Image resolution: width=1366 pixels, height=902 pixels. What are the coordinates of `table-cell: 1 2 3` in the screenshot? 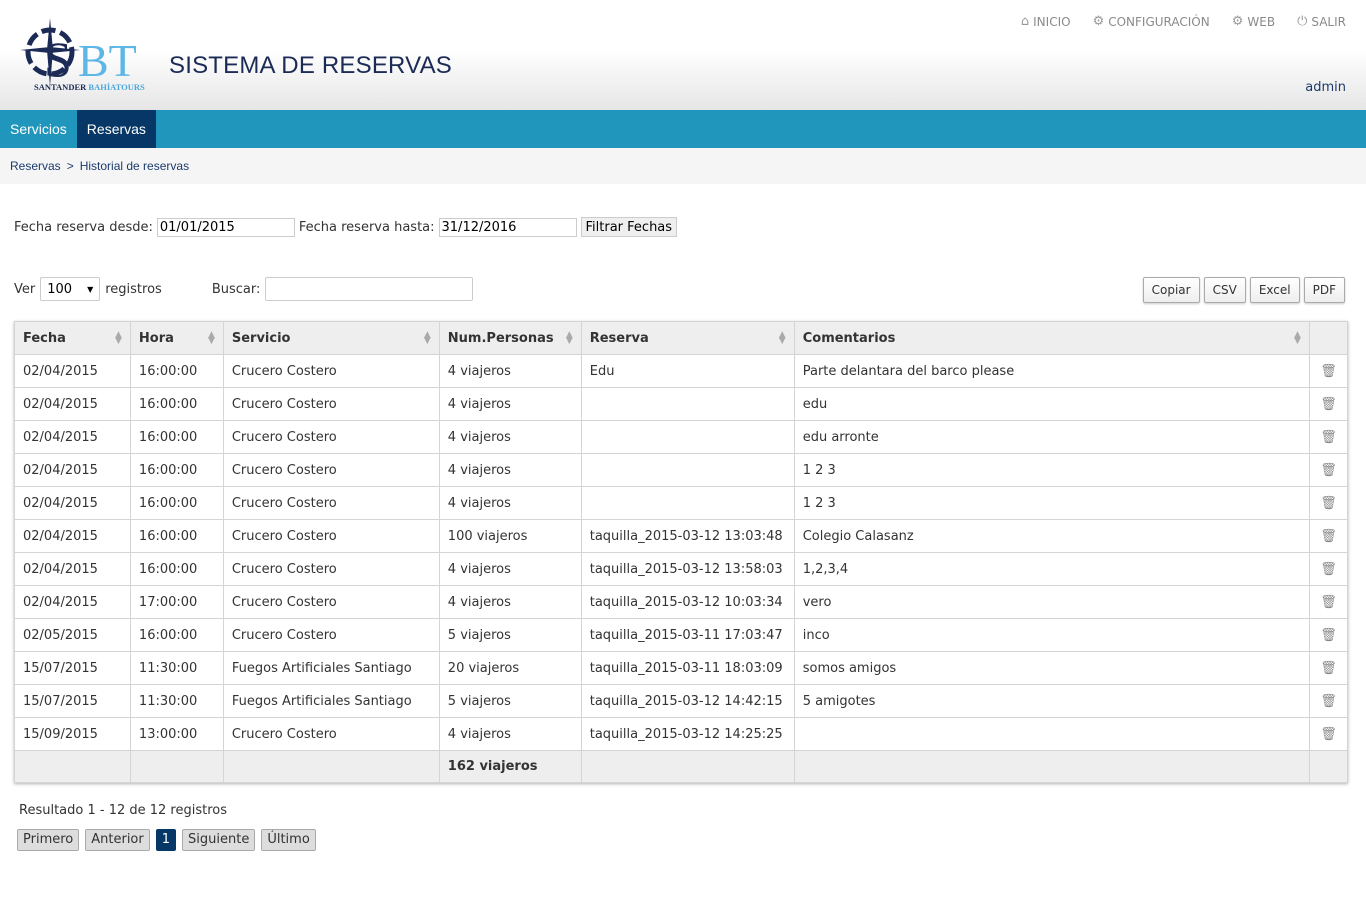 It's located at (1051, 503).